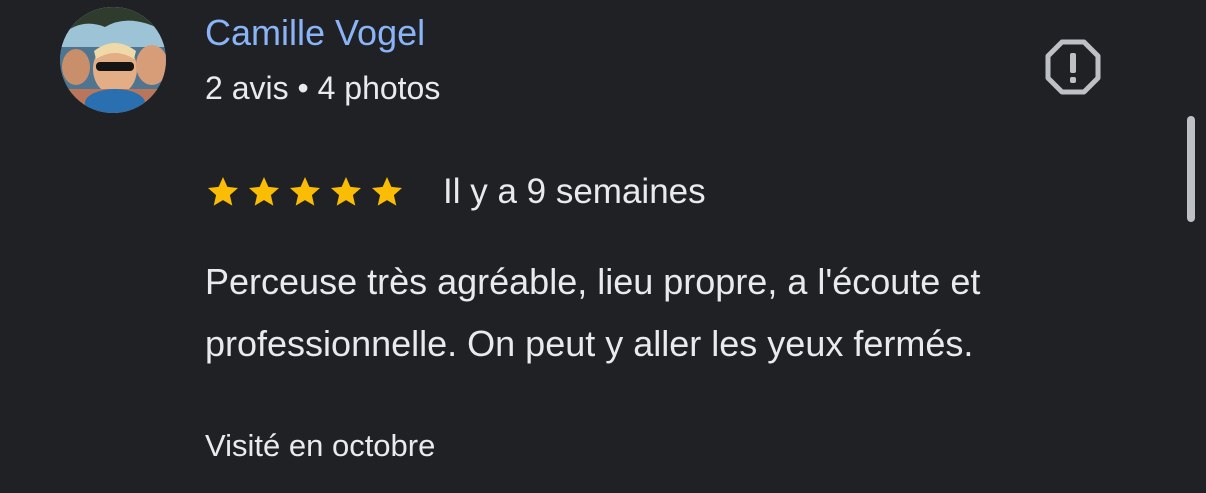 Image resolution: width=1206 pixels, height=493 pixels. I want to click on rating-row: Il y a 9 semaines, so click(455, 192).